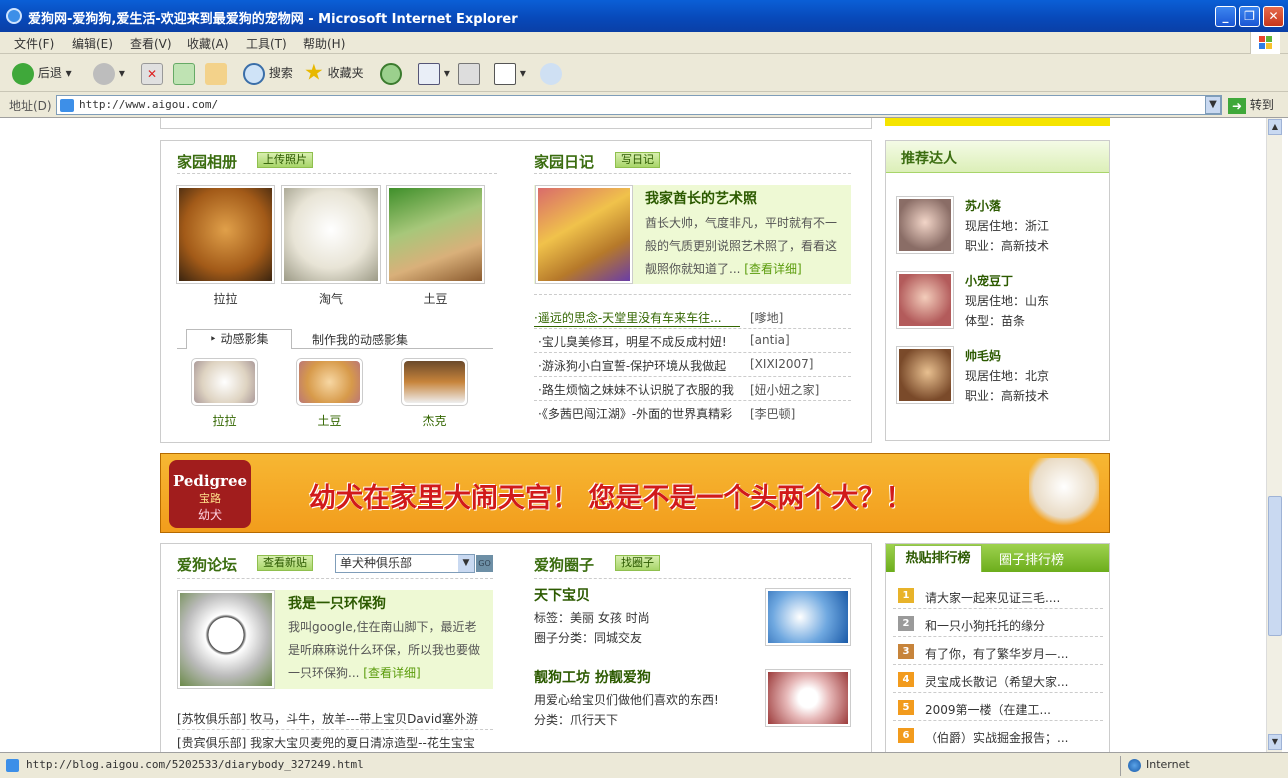  Describe the element at coordinates (995, 321) in the screenshot. I see `person-info: 体型：苗条` at that location.